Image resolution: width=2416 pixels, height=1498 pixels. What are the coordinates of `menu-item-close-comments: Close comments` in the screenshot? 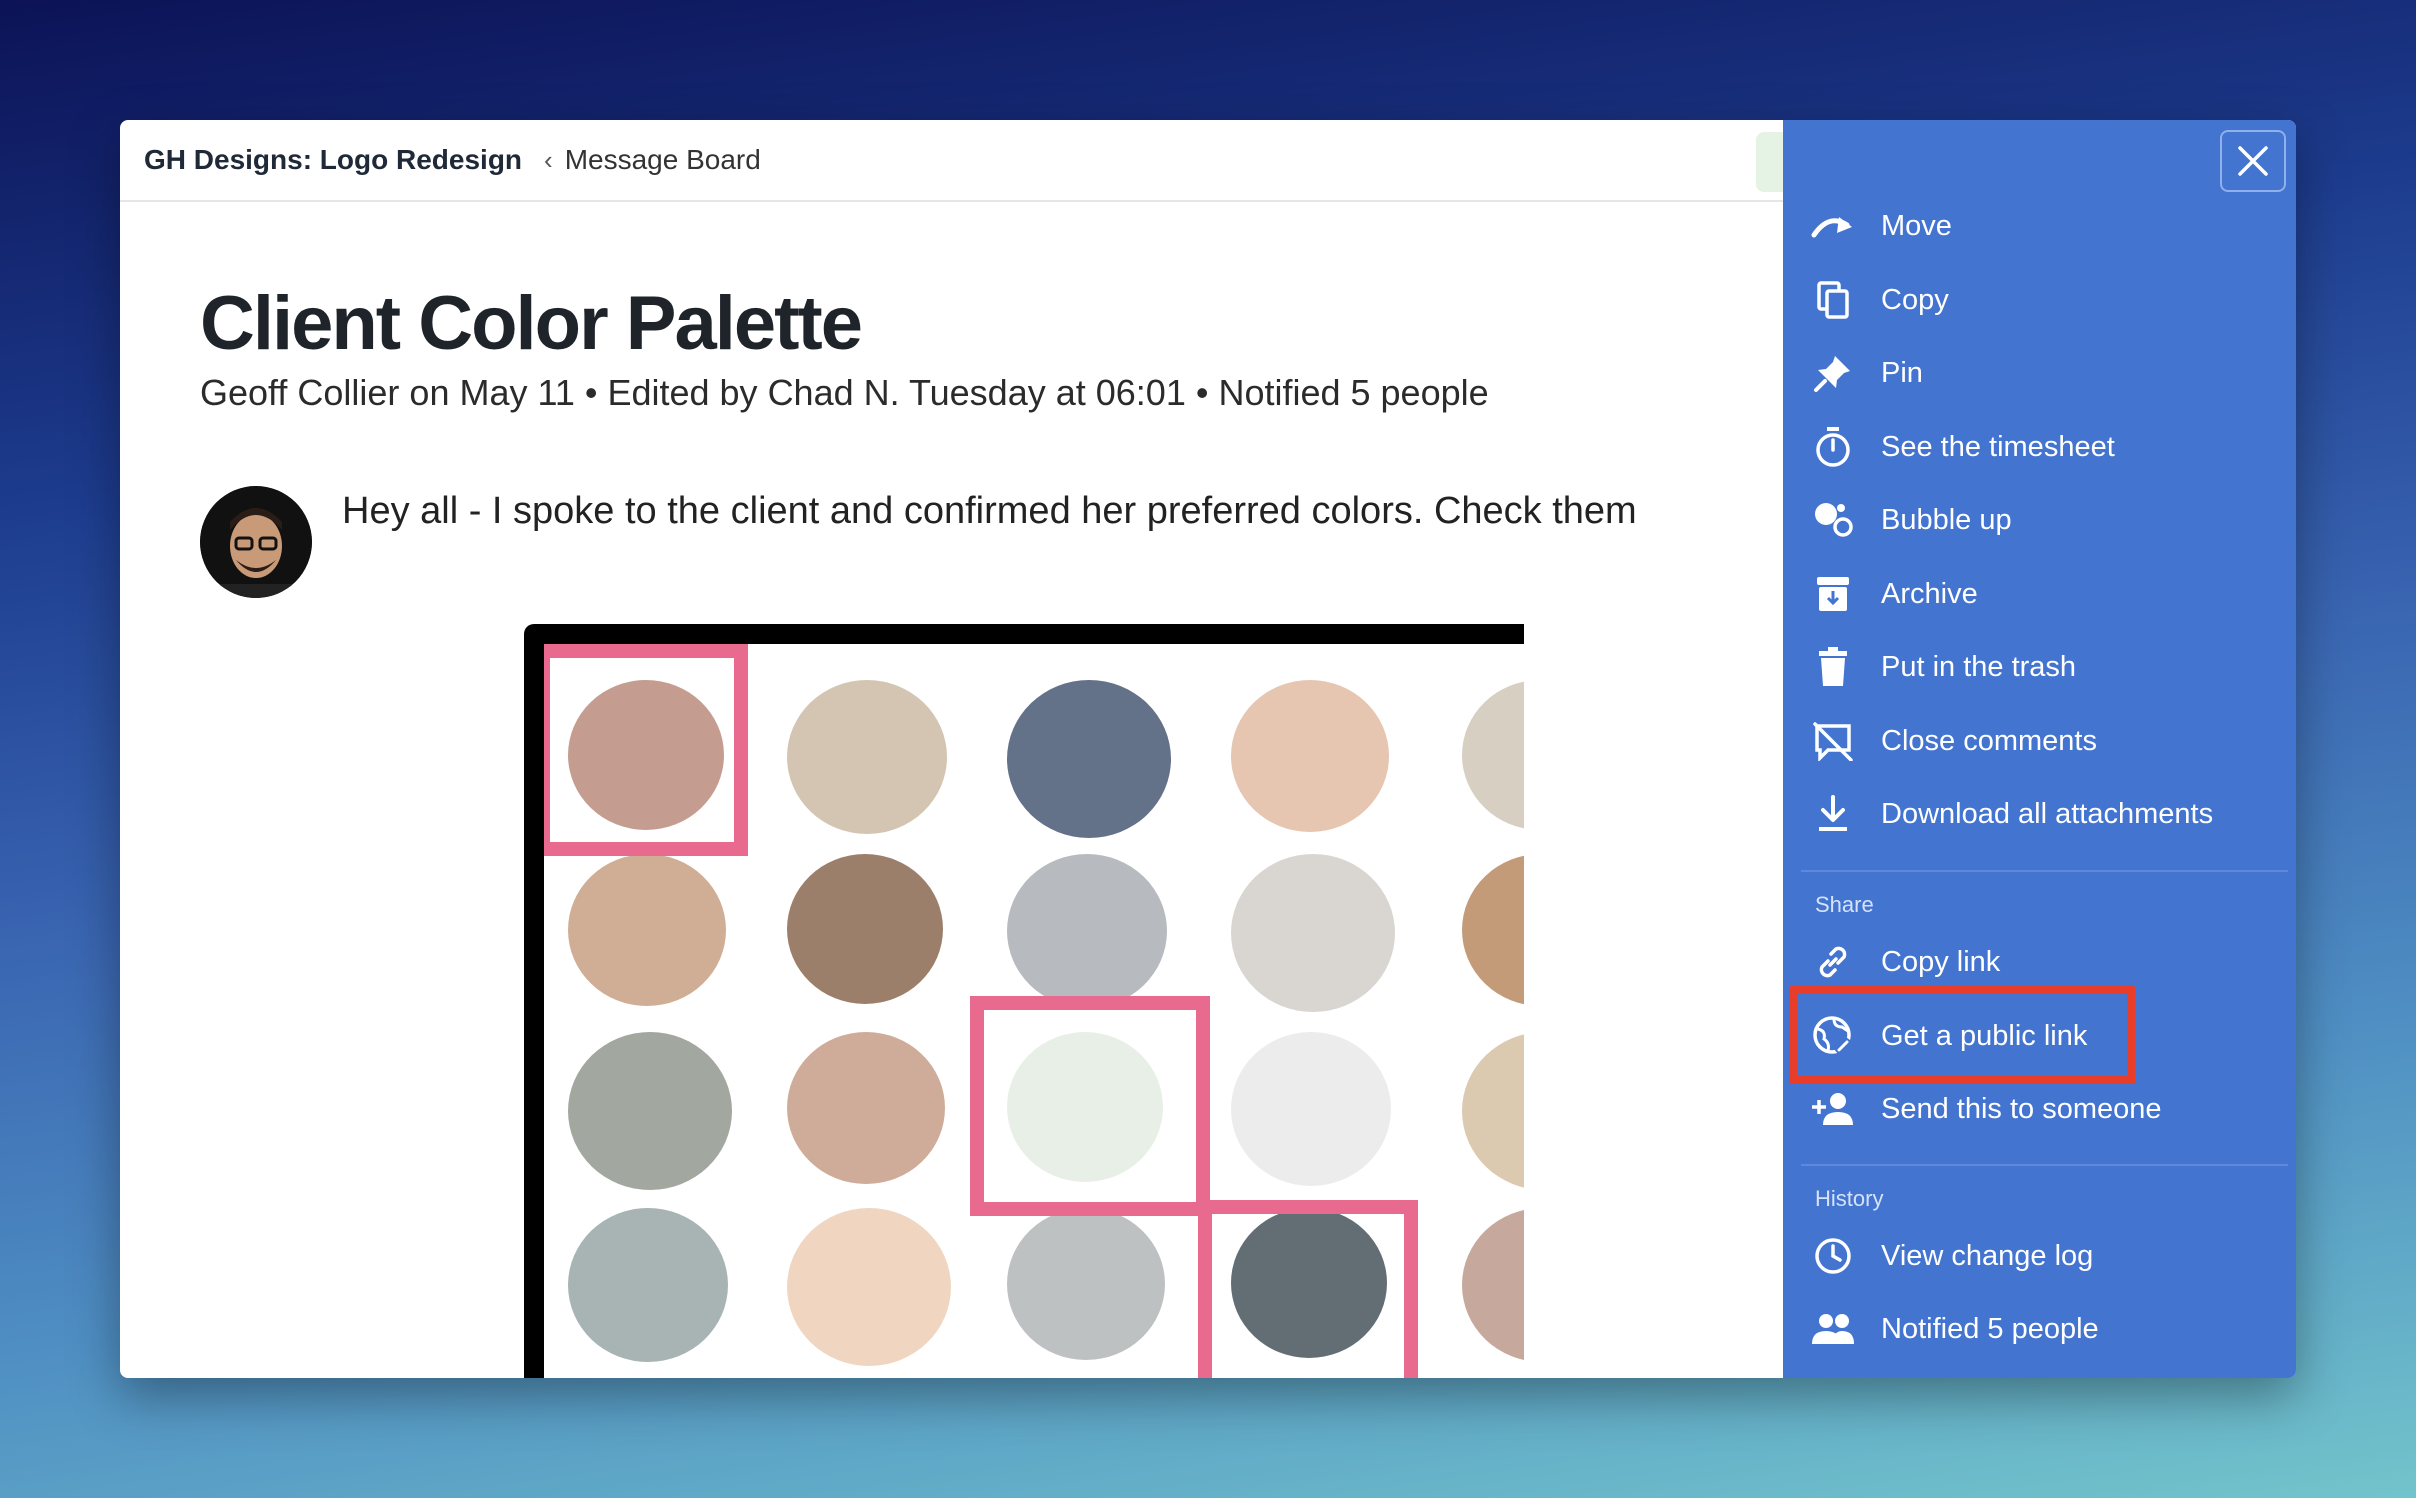 It's located at (2039, 741).